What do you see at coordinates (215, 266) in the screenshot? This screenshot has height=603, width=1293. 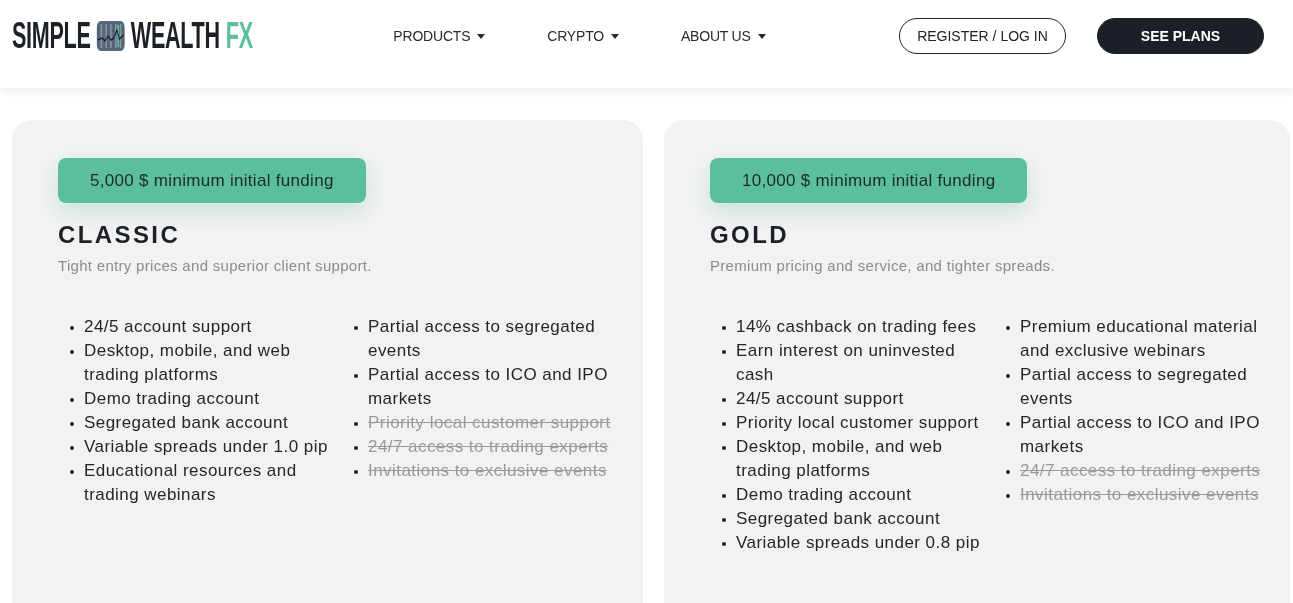 I see `plan-description: Tight entry prices and superior client support.` at bounding box center [215, 266].